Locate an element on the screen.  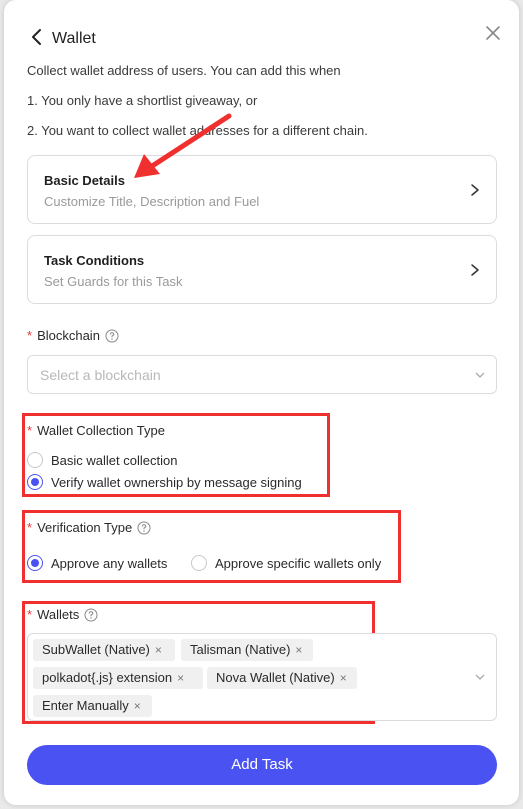
card-title: Basic Details is located at coordinates (84, 180).